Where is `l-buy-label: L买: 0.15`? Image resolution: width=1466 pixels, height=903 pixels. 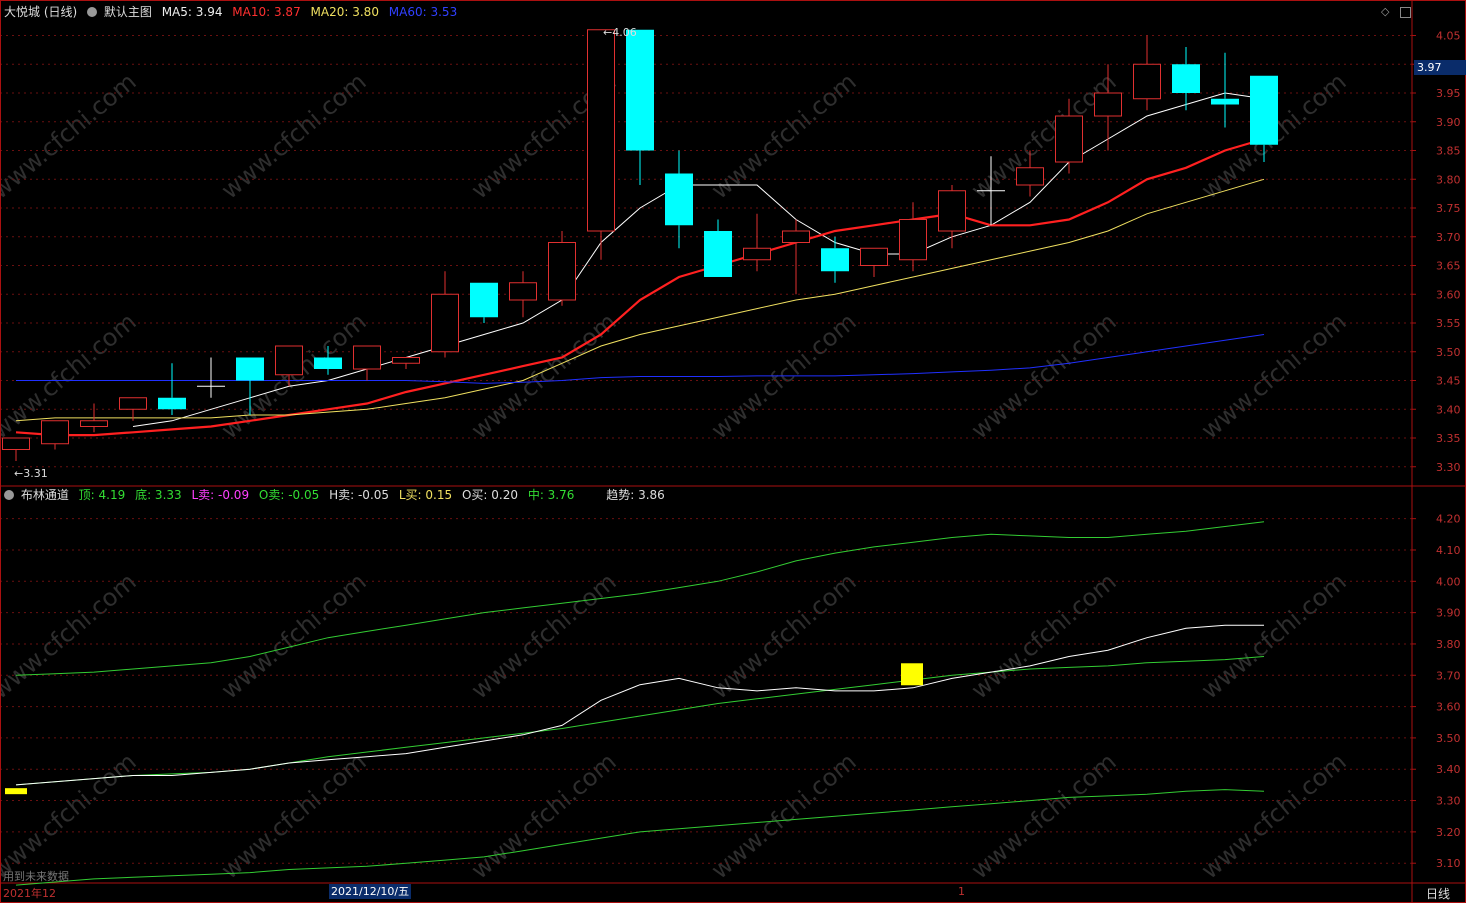
l-buy-label: L买: 0.15 is located at coordinates (425, 495).